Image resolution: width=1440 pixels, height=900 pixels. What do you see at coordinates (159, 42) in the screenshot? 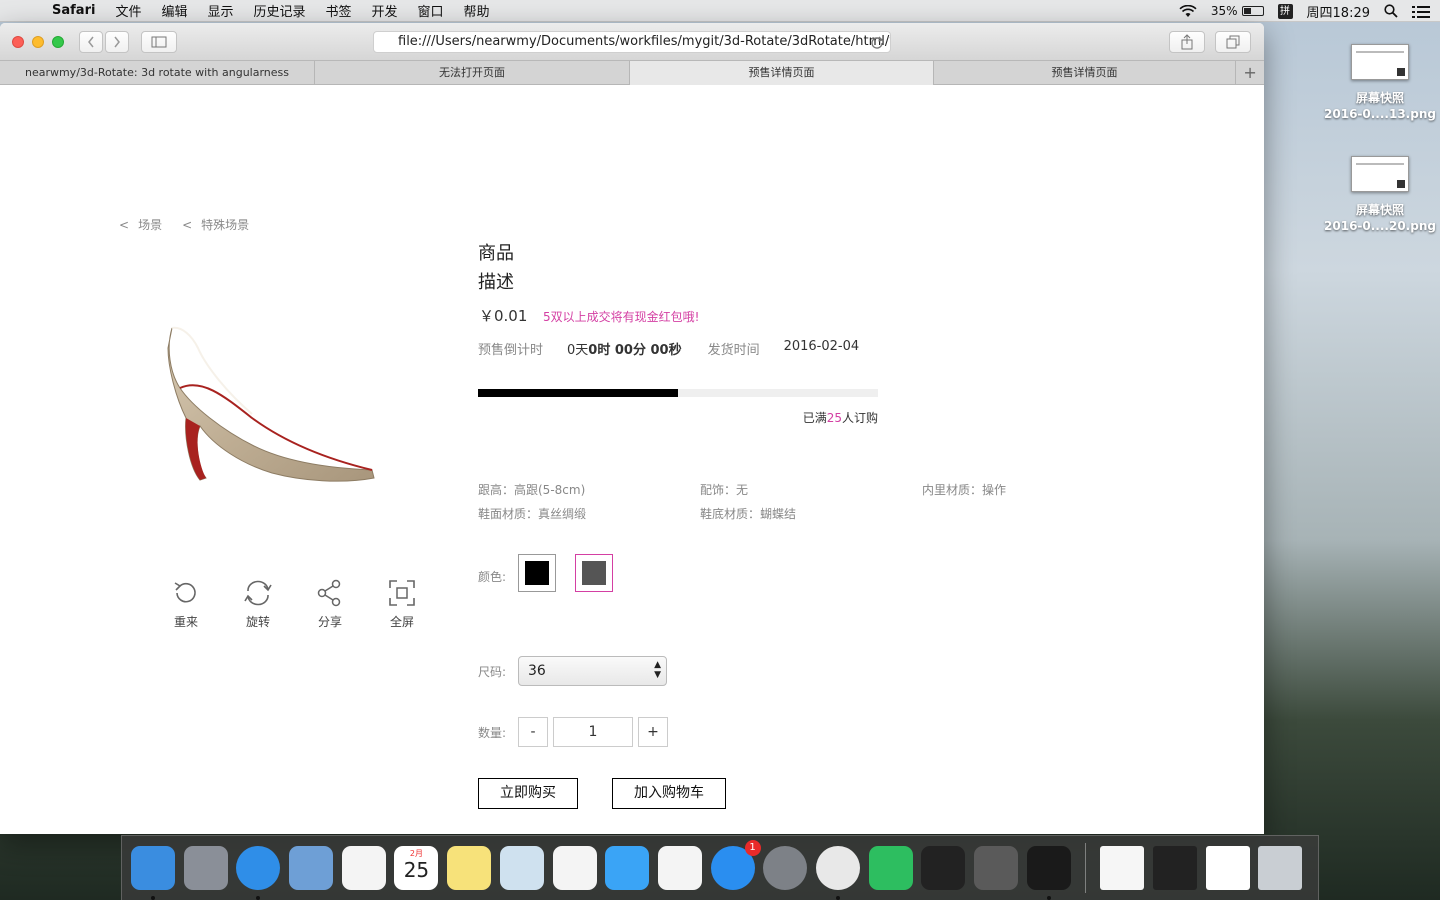
I see `sidebar-toggle-button` at bounding box center [159, 42].